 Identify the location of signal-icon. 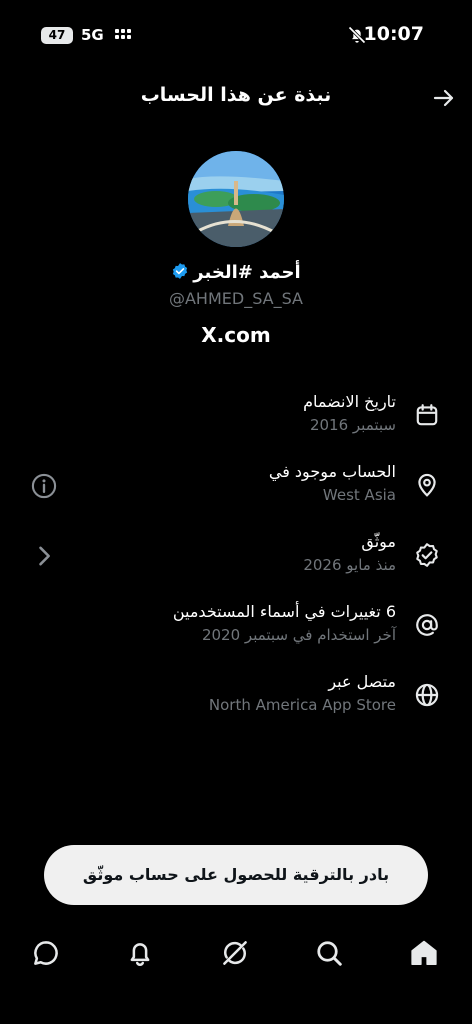
(125, 36).